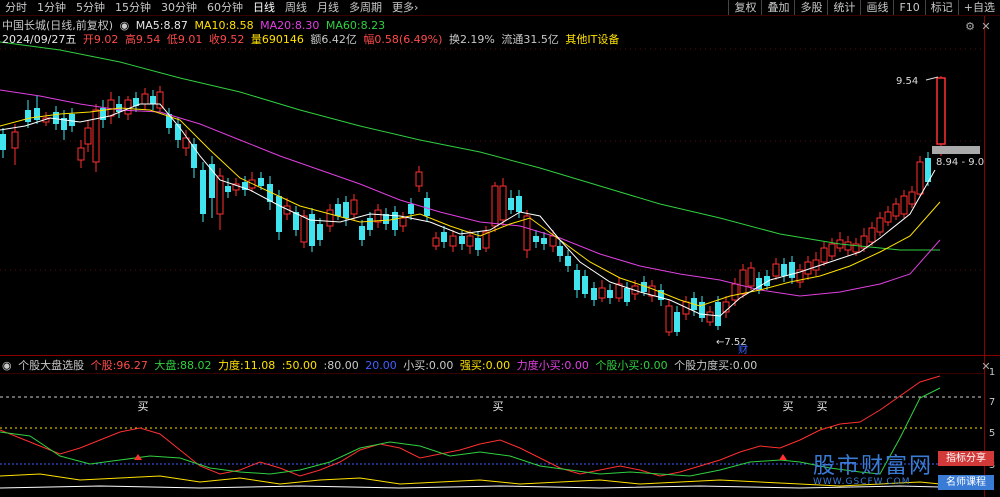 This screenshot has width=1000, height=497. Describe the element at coordinates (16, 7) in the screenshot. I see `tab-intraday: 分时` at that location.